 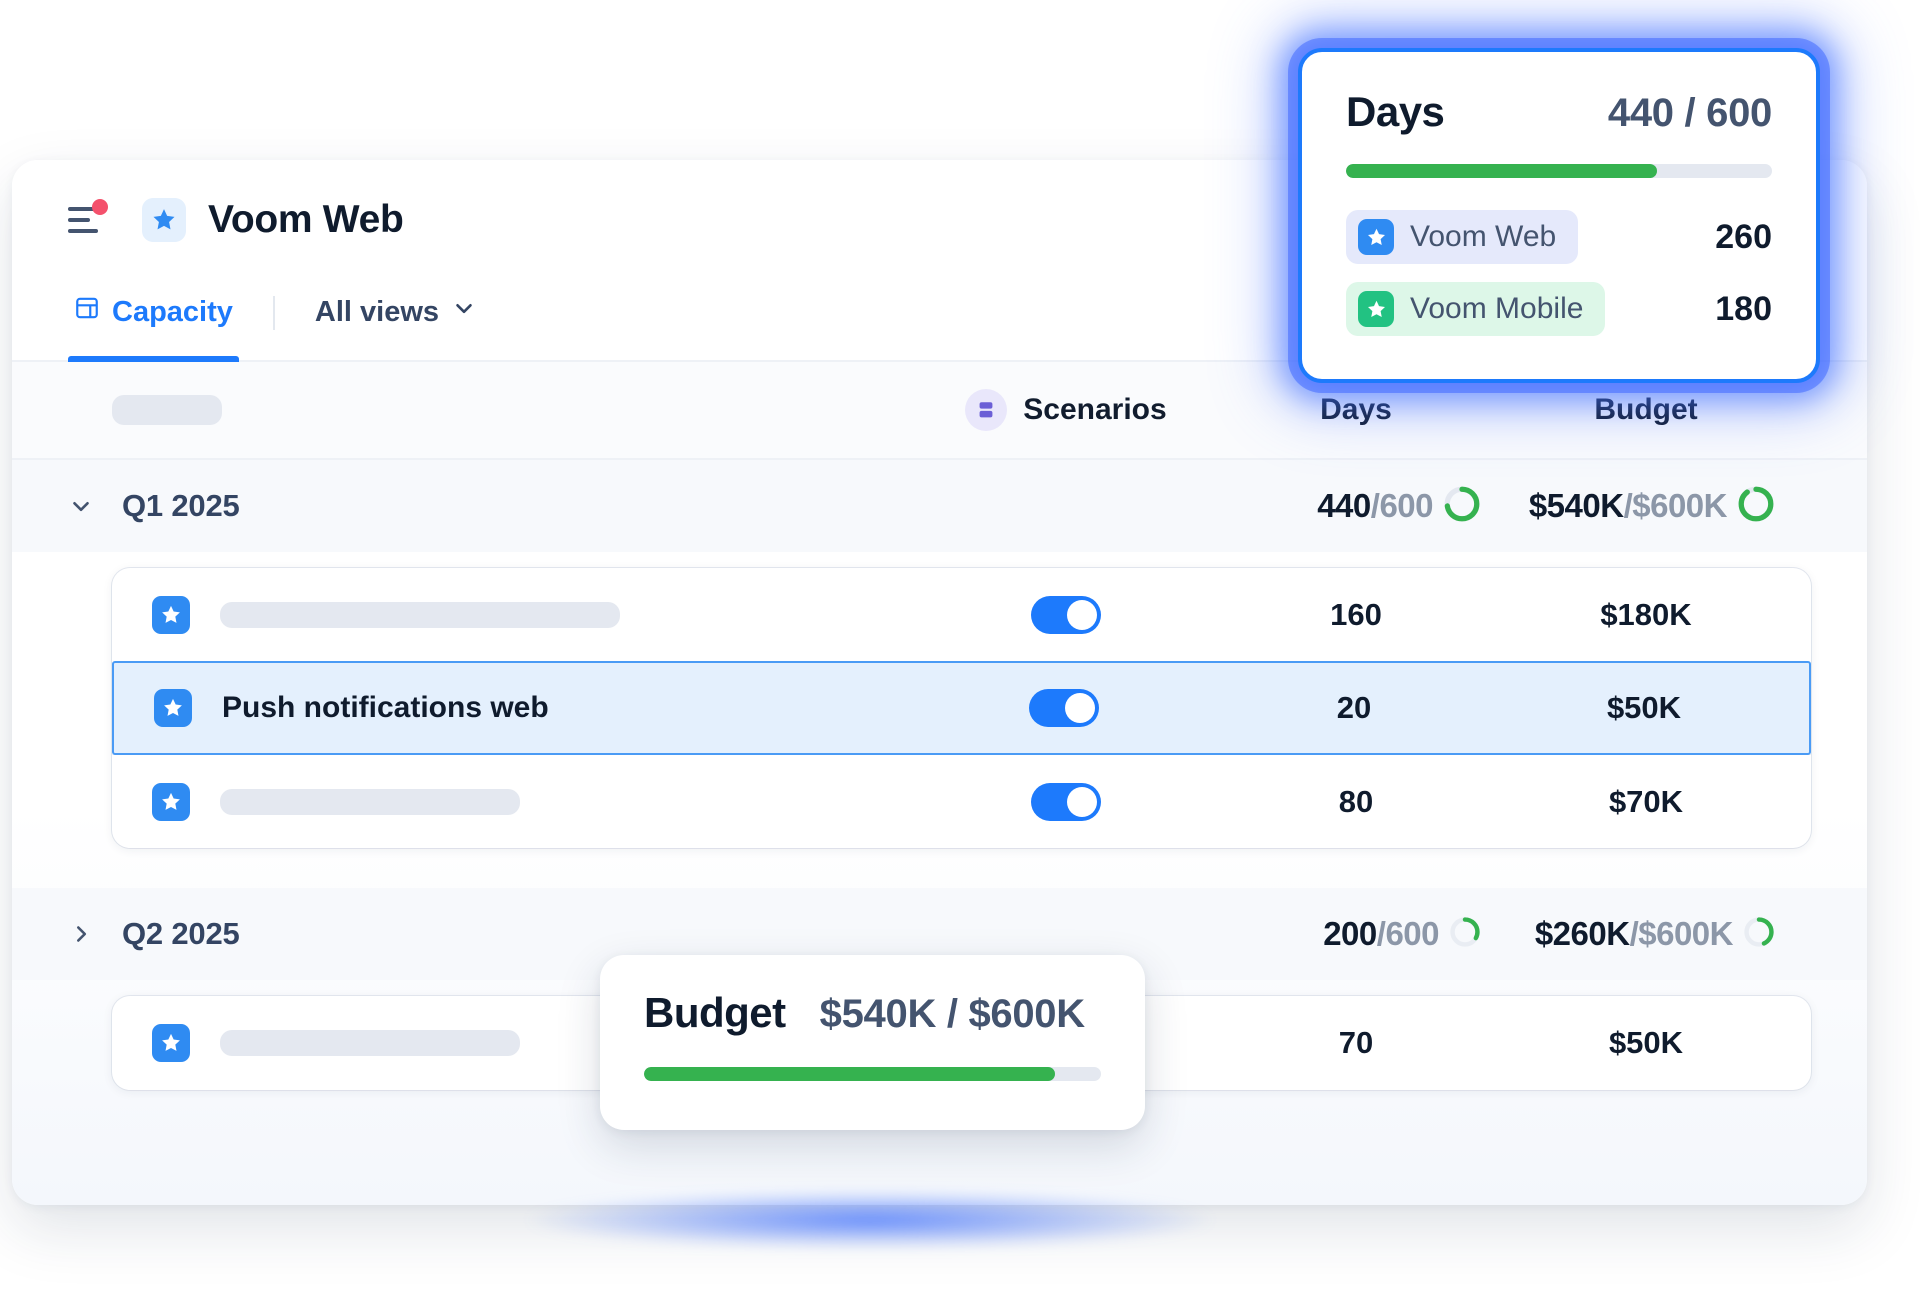 What do you see at coordinates (1483, 236) in the screenshot?
I see `legend-label-voom-web: Voom Web` at bounding box center [1483, 236].